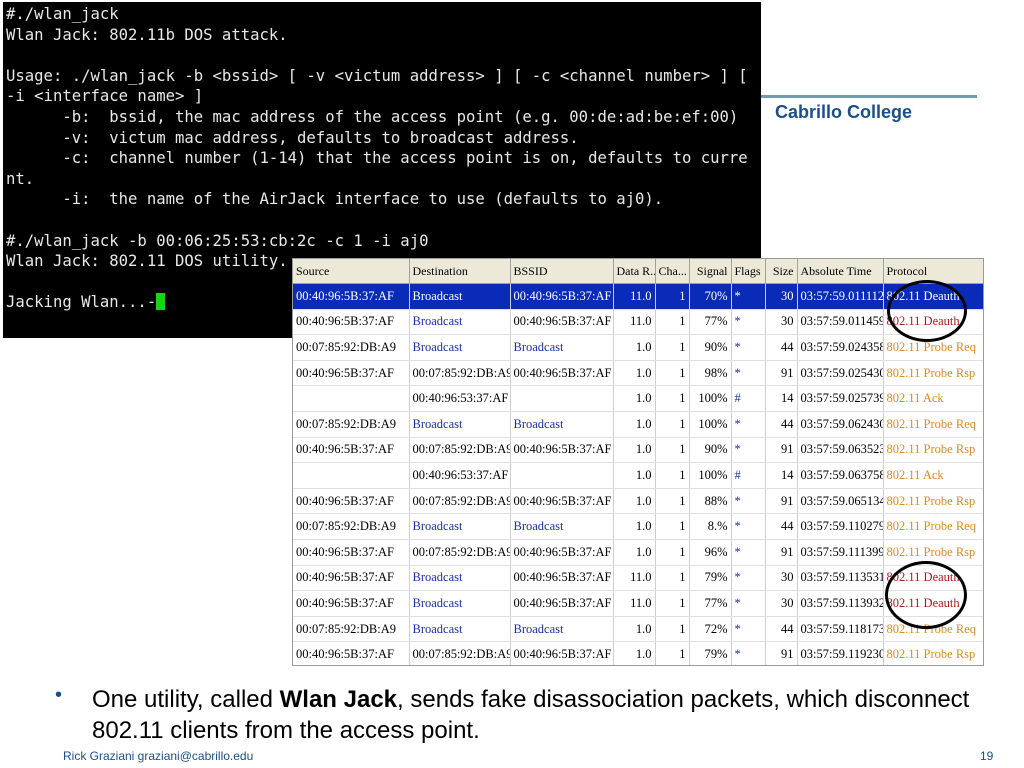 The height and width of the screenshot is (768, 1024). I want to click on packet-cell-protocol: 802.11 Probe Rsp, so click(933, 653).